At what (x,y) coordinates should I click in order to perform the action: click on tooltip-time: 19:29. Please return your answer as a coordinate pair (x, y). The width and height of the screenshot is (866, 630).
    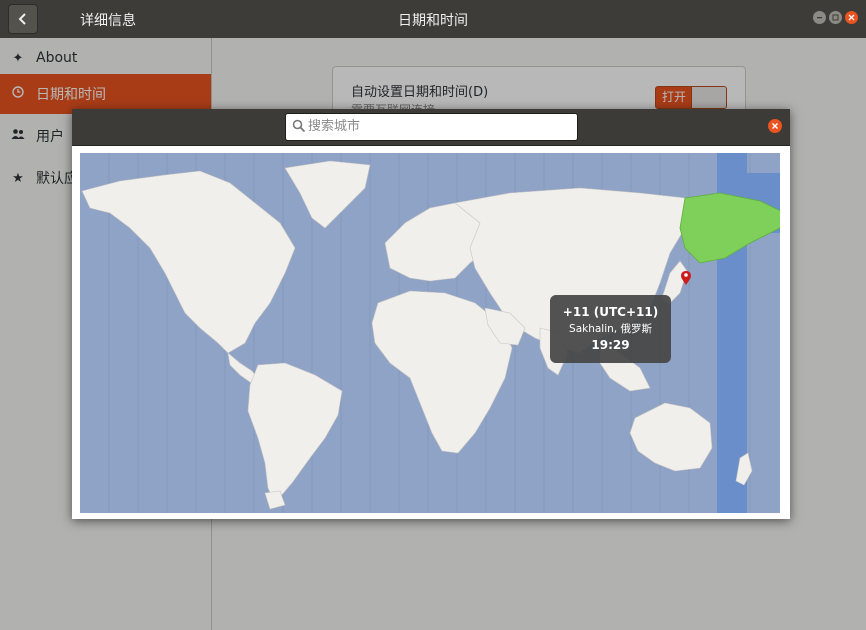
    Looking at the image, I should click on (610, 345).